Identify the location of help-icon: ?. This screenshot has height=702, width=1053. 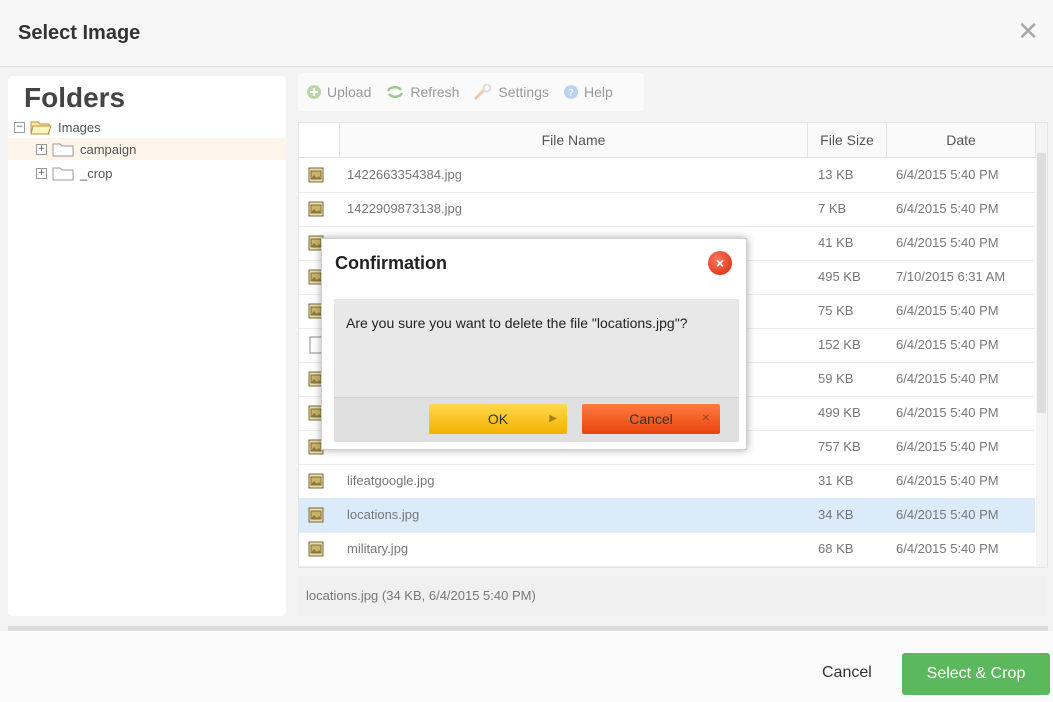
(571, 92).